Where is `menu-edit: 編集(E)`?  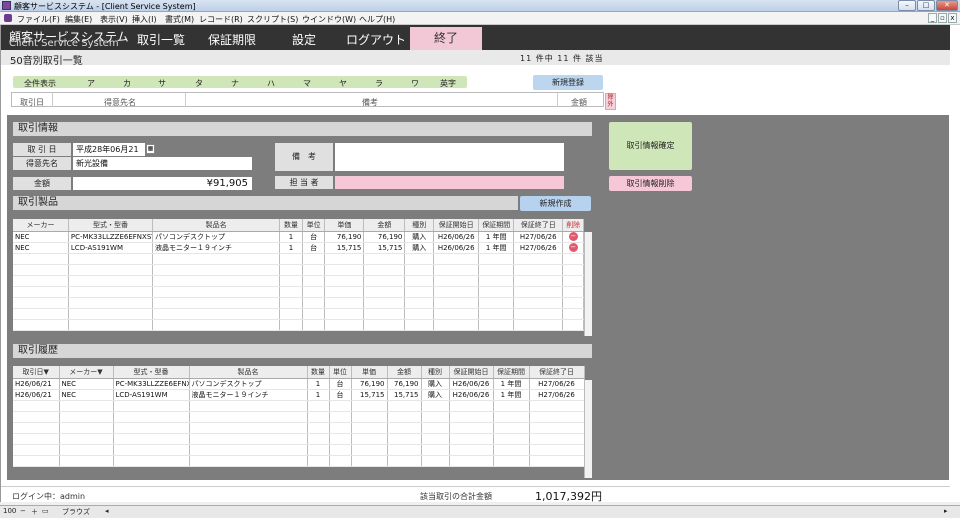 menu-edit: 編集(E) is located at coordinates (78, 19).